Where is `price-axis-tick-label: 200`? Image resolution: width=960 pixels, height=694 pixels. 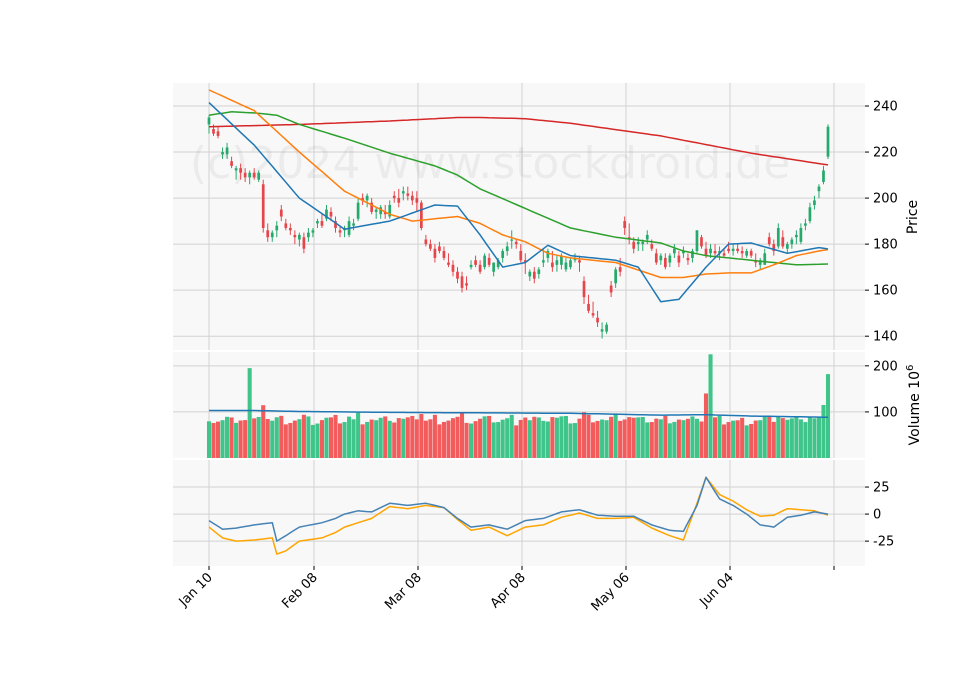 price-axis-tick-label: 200 is located at coordinates (885, 199).